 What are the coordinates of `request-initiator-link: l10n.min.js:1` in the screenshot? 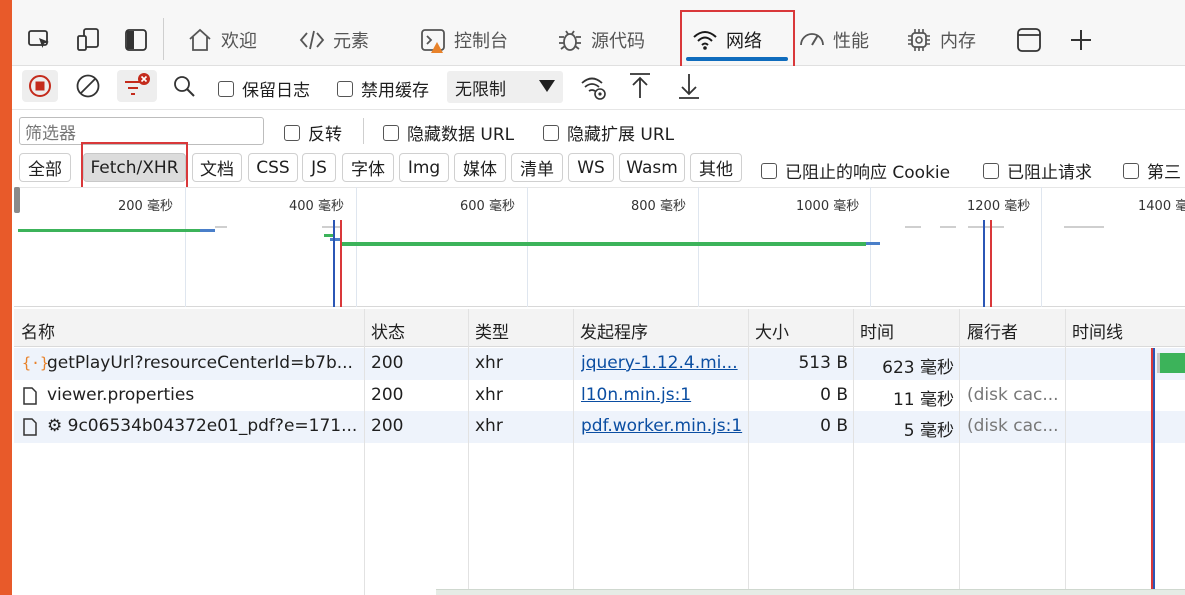 It's located at (663, 395).